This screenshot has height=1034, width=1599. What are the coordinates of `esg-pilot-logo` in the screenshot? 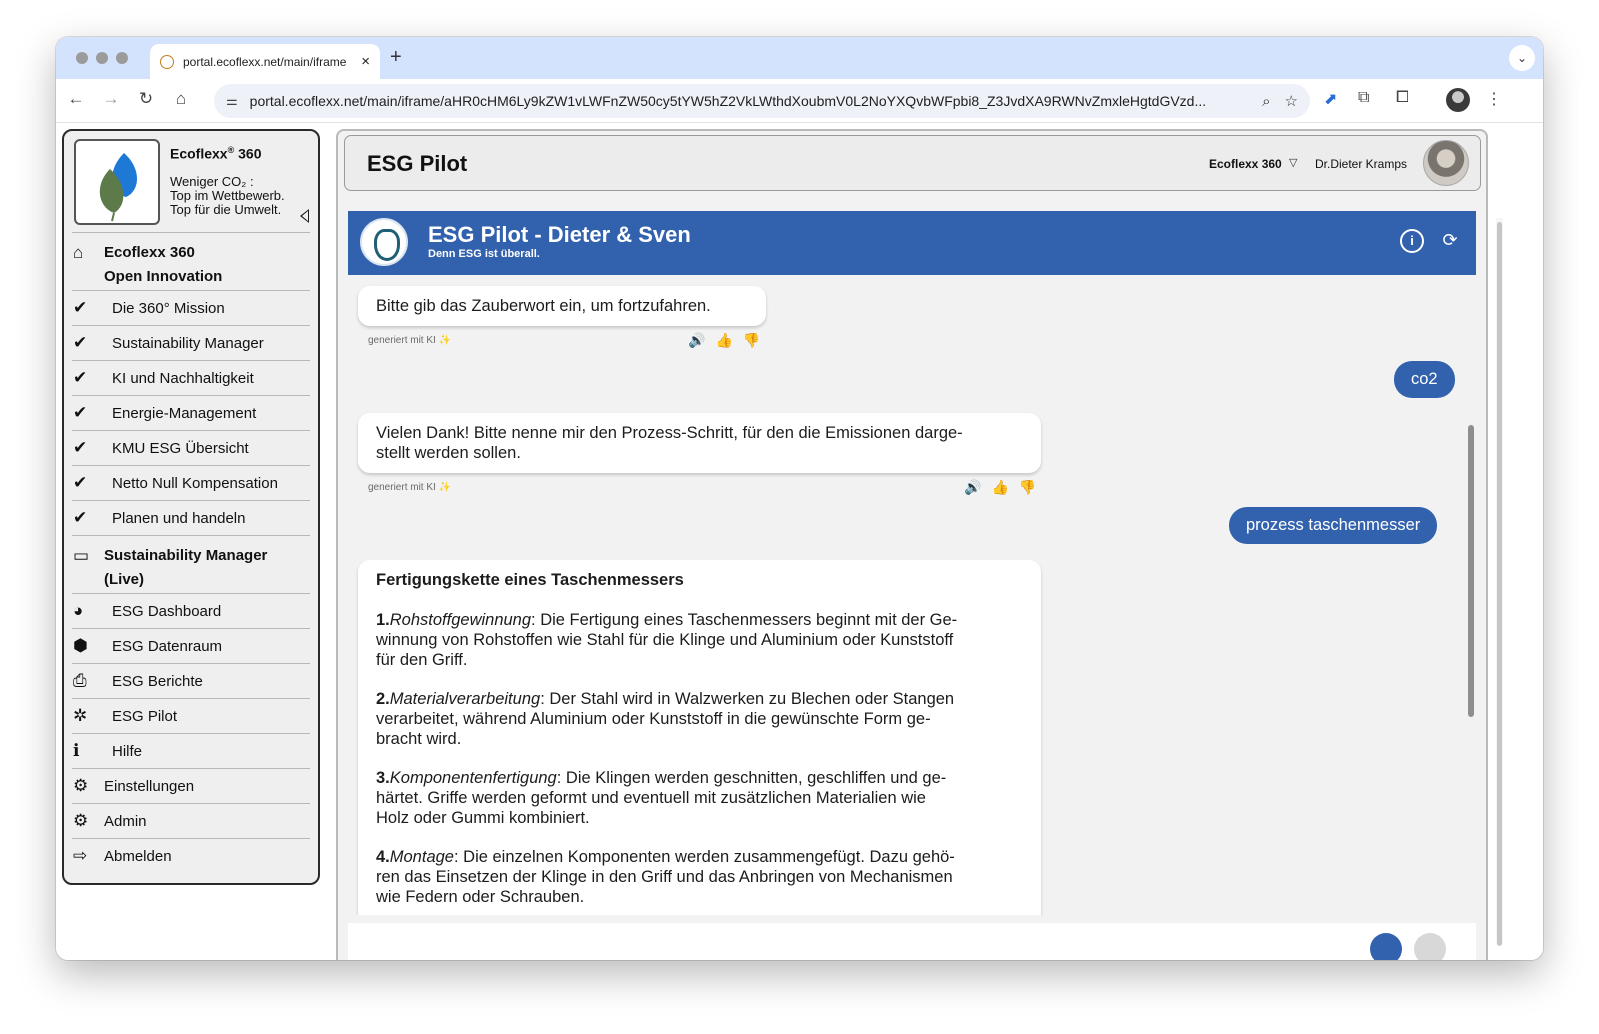 It's located at (384, 242).